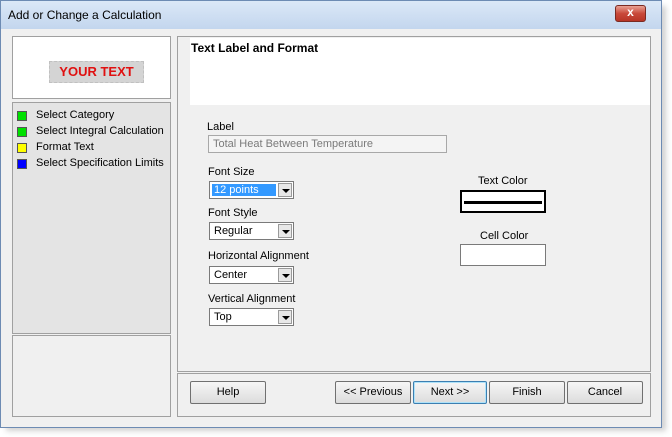 This screenshot has width=672, height=437. Describe the element at coordinates (223, 317) in the screenshot. I see `vertical-alignment-value: Top` at that location.